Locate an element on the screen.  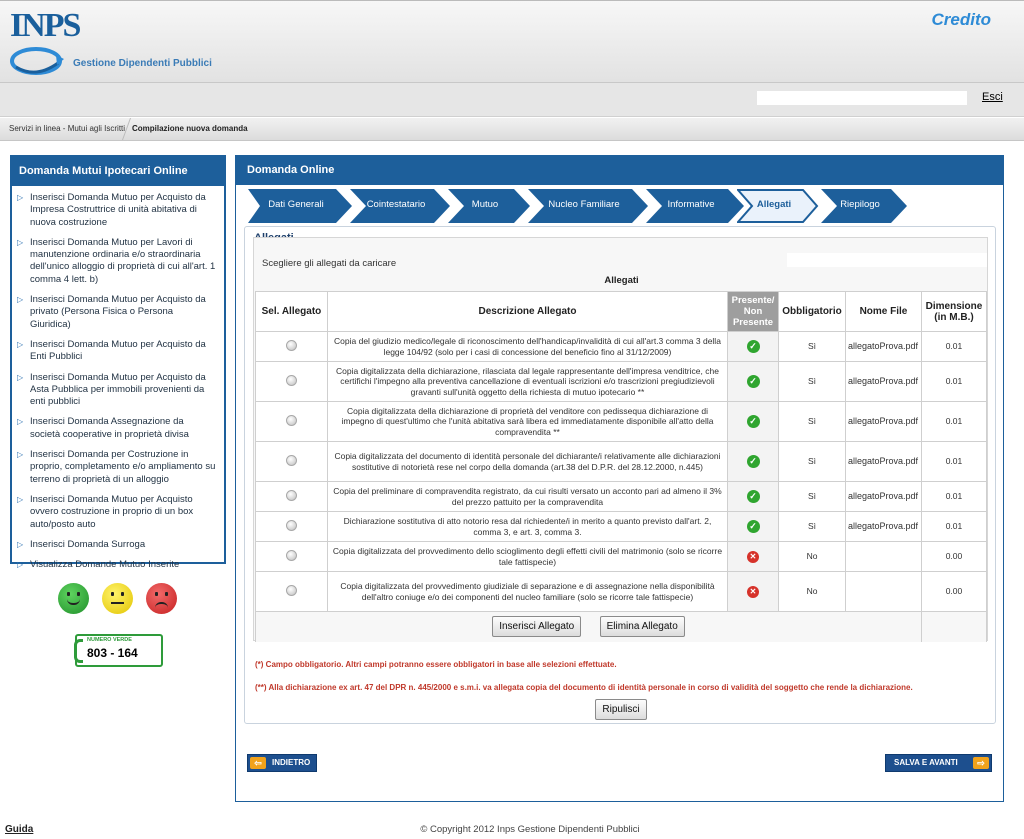
save-next-button-label: SALVA E AVANTI is located at coordinates (926, 762).